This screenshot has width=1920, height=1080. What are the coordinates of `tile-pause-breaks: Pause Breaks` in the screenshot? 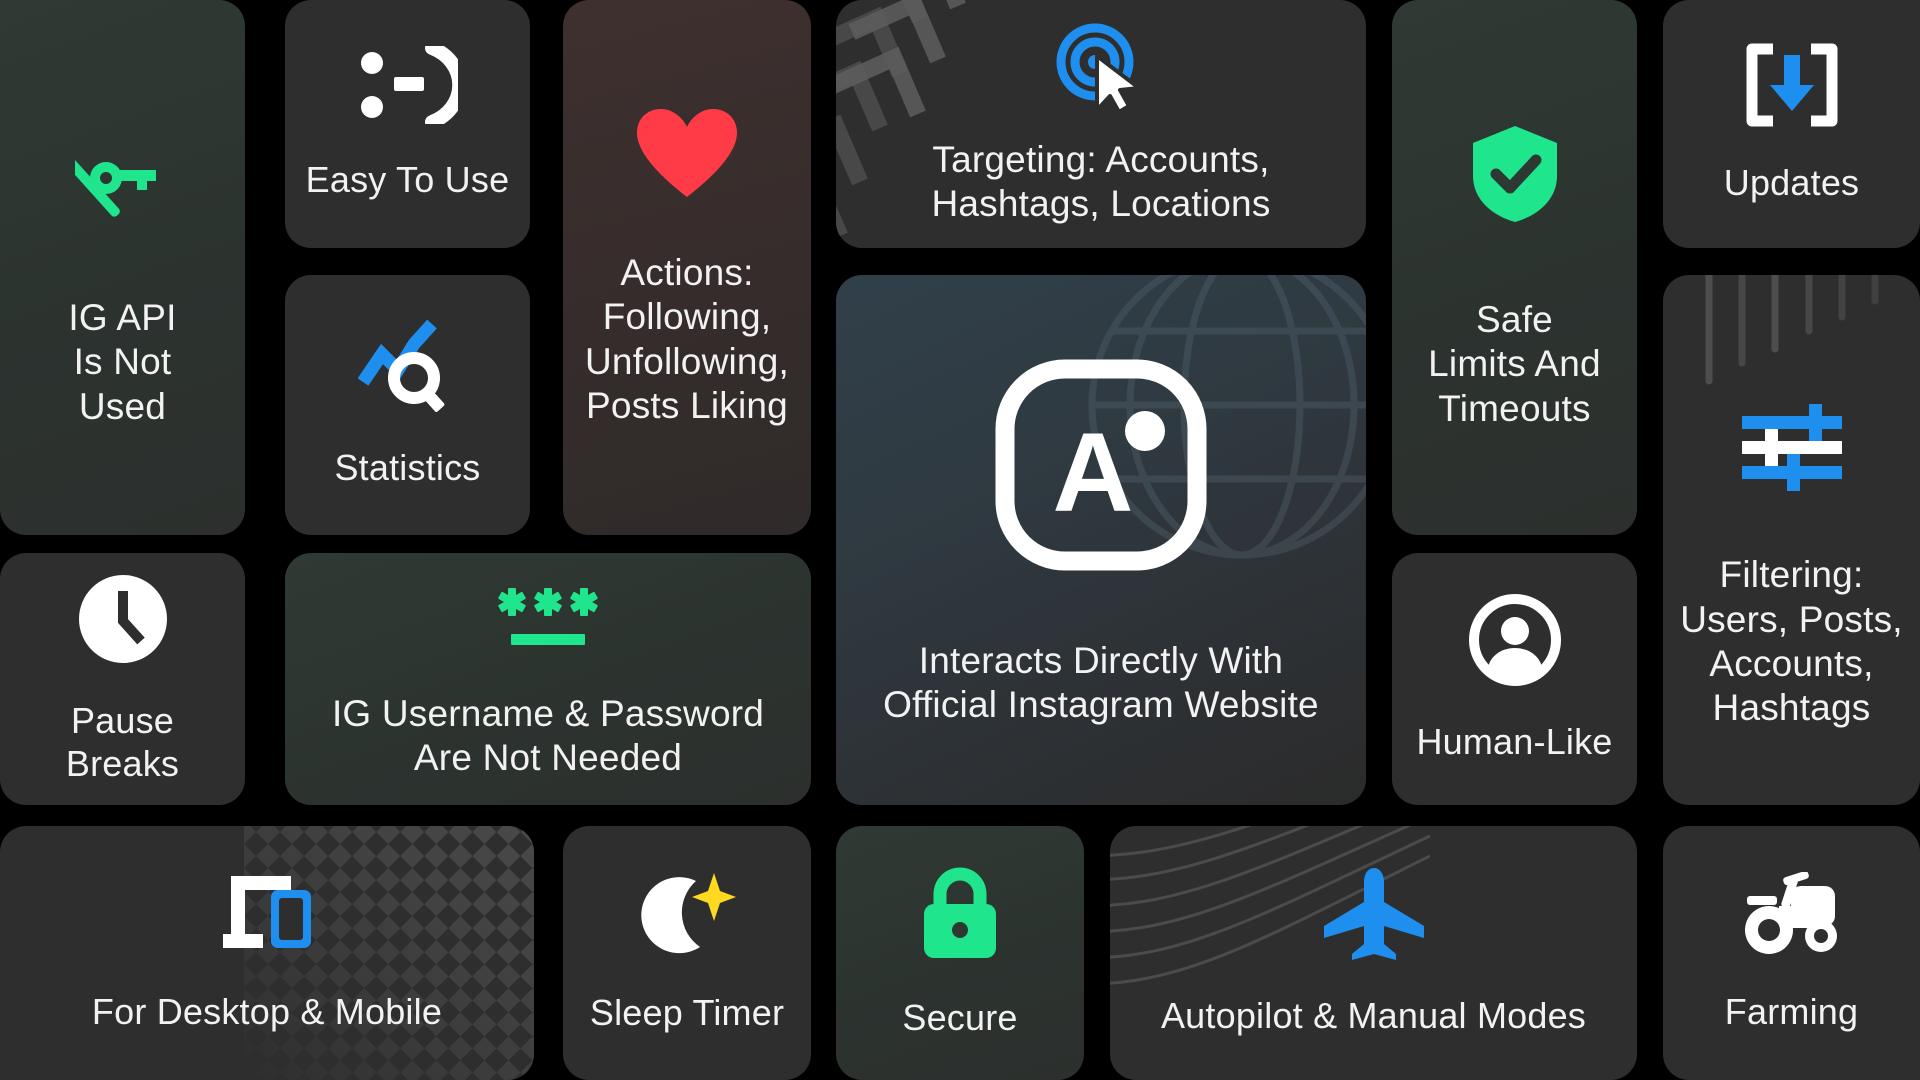 It's located at (122, 679).